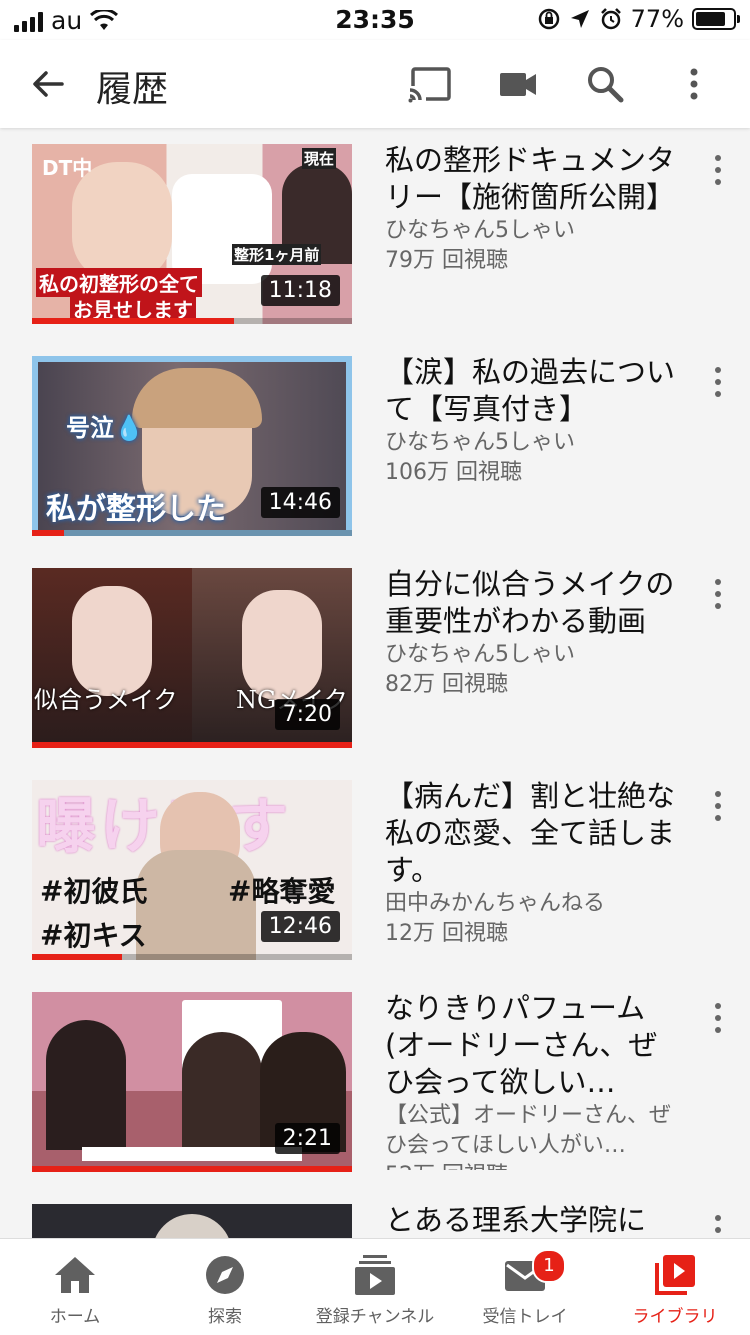 The width and height of the screenshot is (750, 1335). Describe the element at coordinates (192, 446) in the screenshot. I see `video-thumbnail: 号泣💧 私が整形した 14:46` at that location.